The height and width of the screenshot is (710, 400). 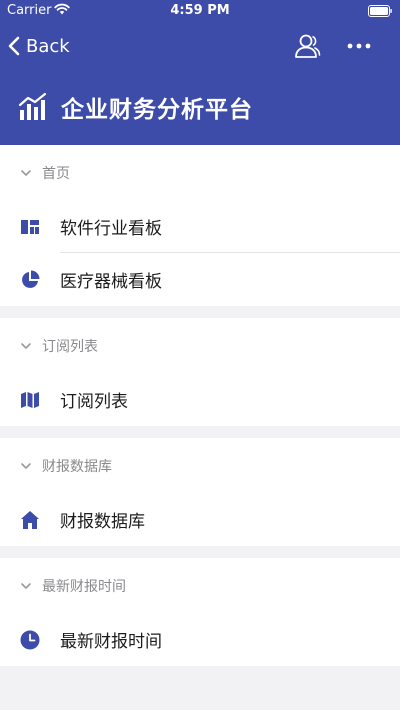 I want to click on menu-item-label: 财报数据库, so click(x=102, y=522).